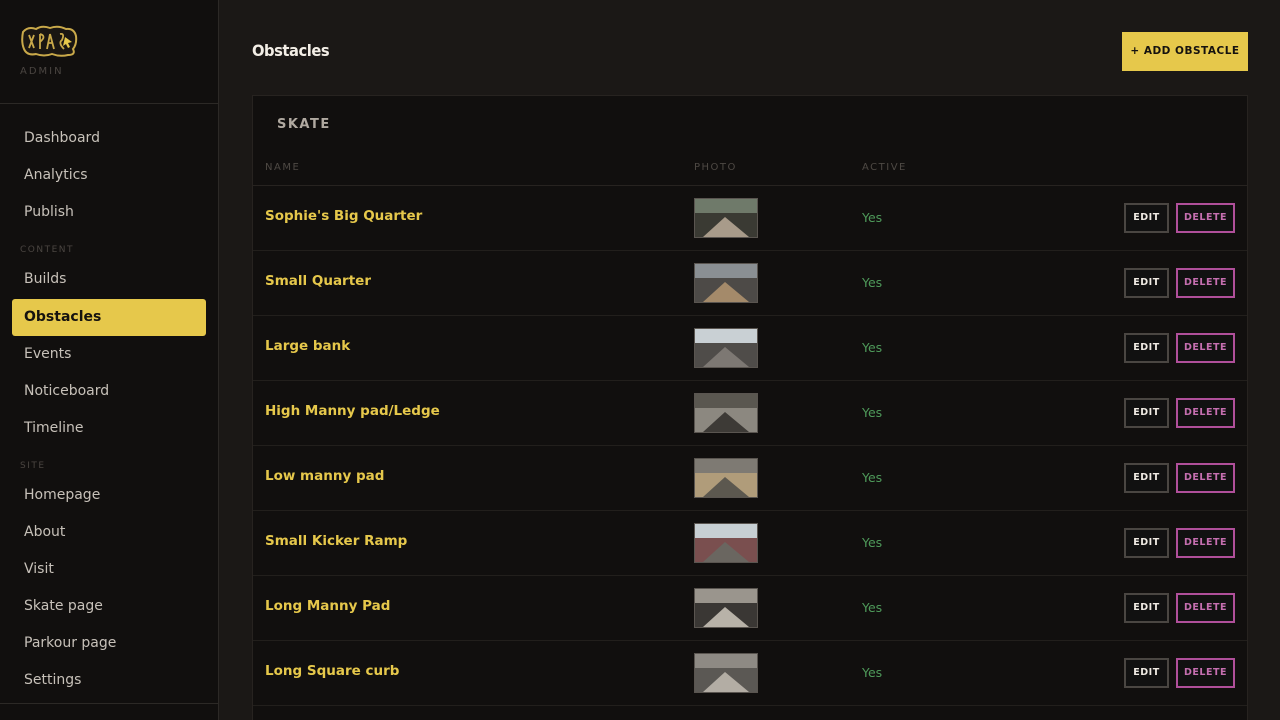  I want to click on sidebar-item-obstacles: Obstacles, so click(109, 317).